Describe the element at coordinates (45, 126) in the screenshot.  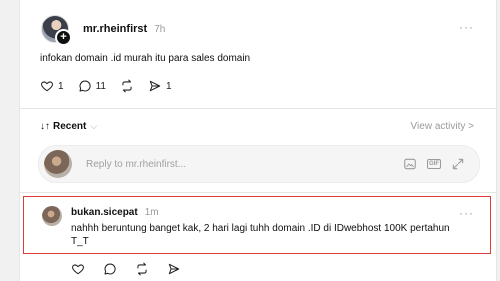
I see `sort-arrows-icon: ↓↑` at that location.